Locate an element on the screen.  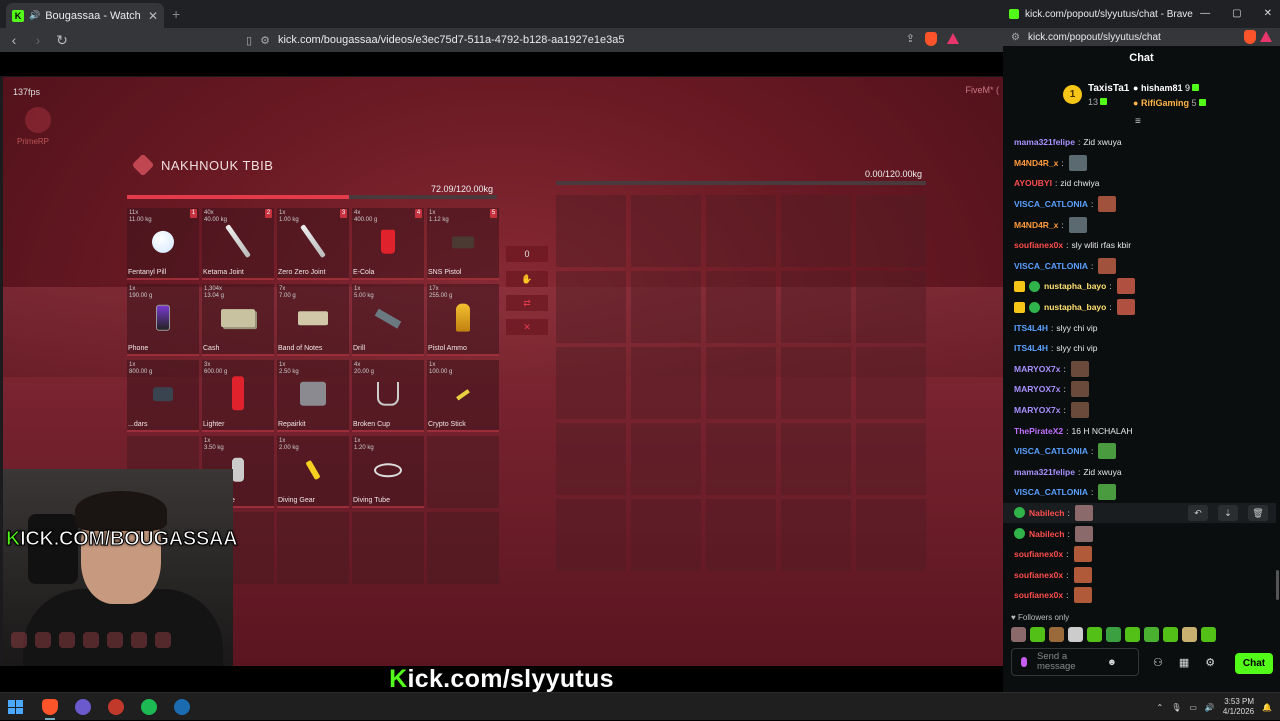
delete-icon: 🗑 is located at coordinates (1258, 513).